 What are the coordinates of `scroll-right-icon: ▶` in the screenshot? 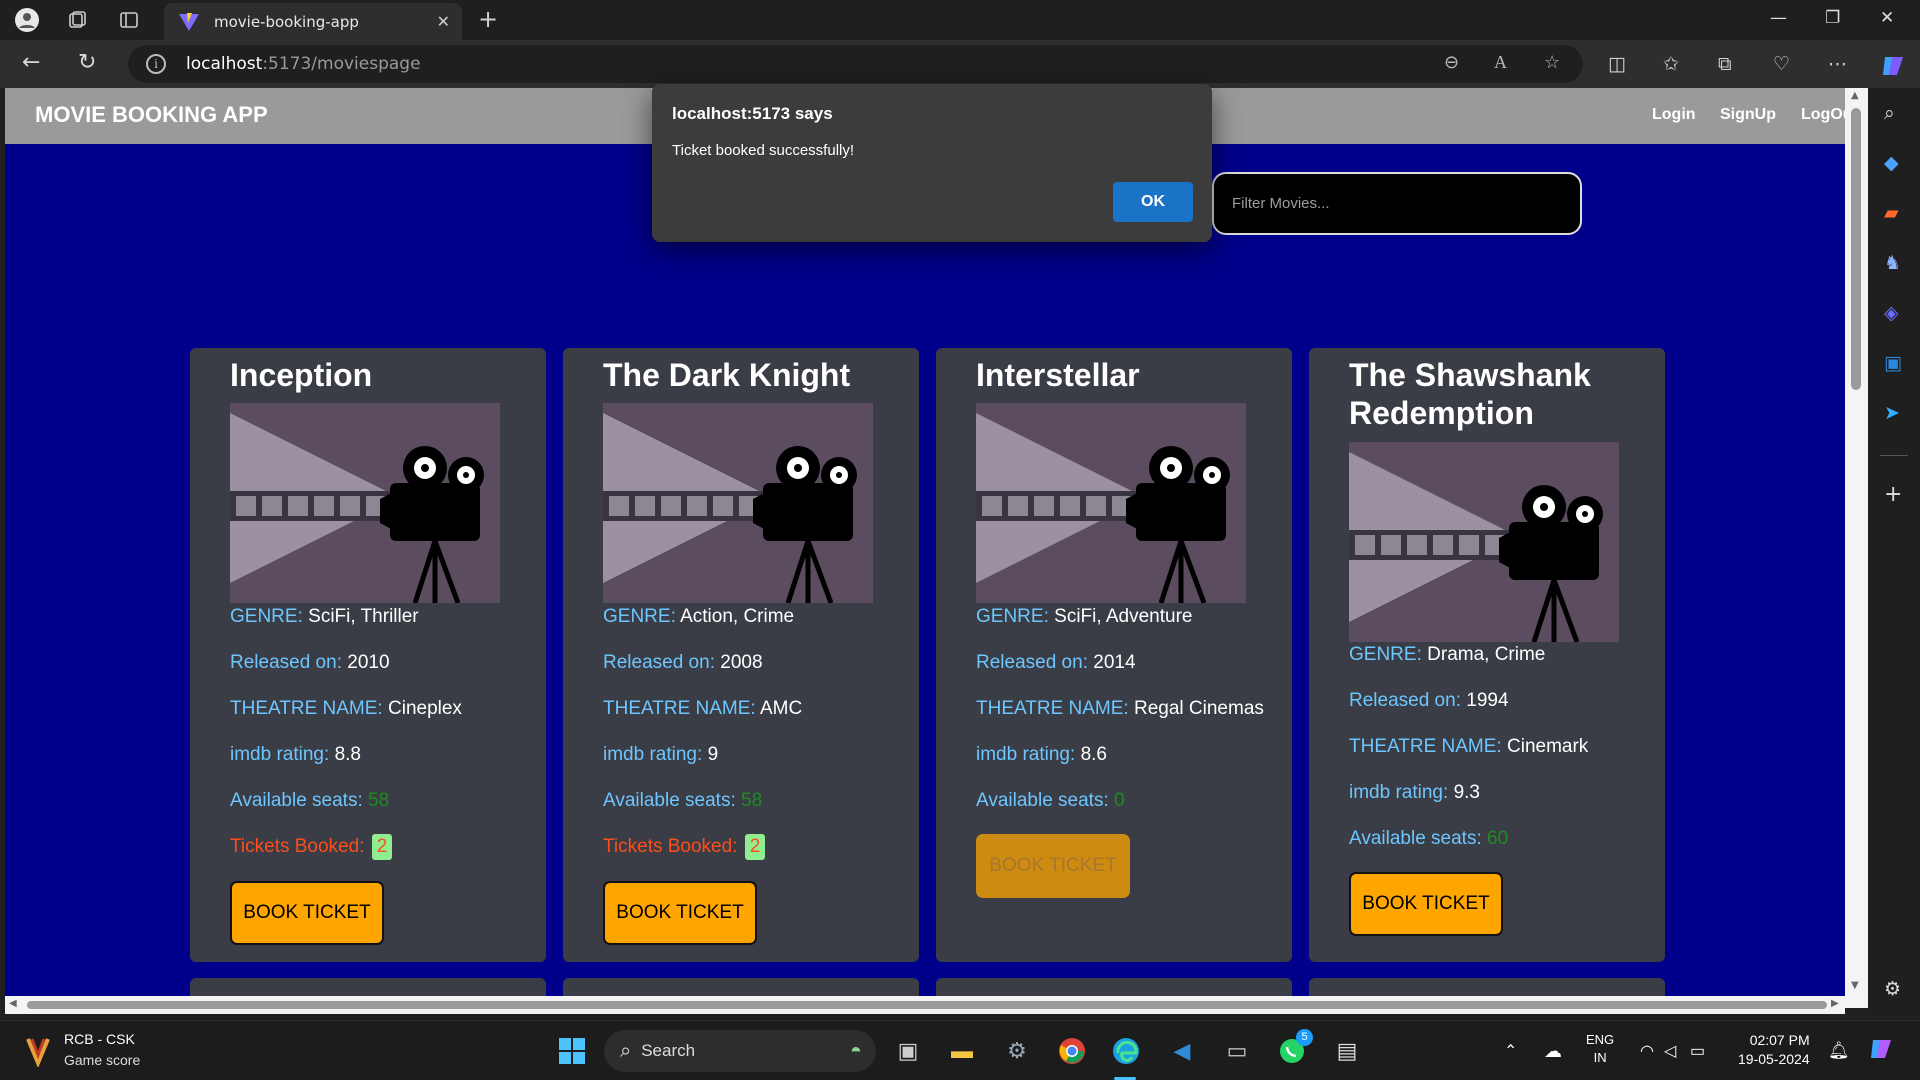 It's located at (1835, 1003).